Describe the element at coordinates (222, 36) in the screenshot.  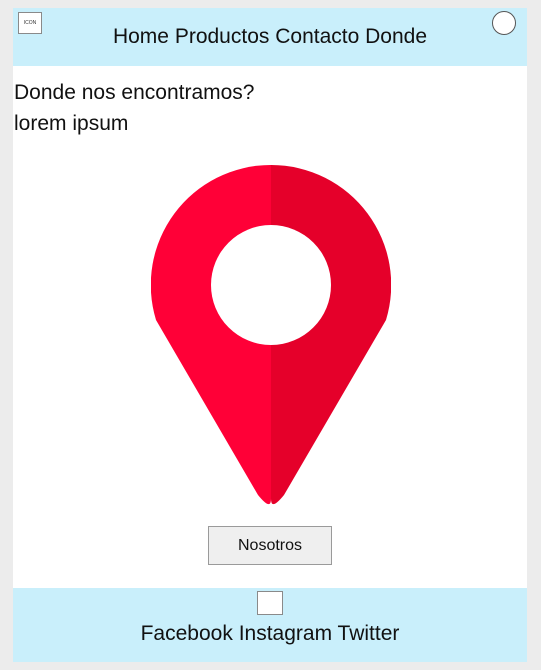
I see `nav-item-productos: Productos` at that location.